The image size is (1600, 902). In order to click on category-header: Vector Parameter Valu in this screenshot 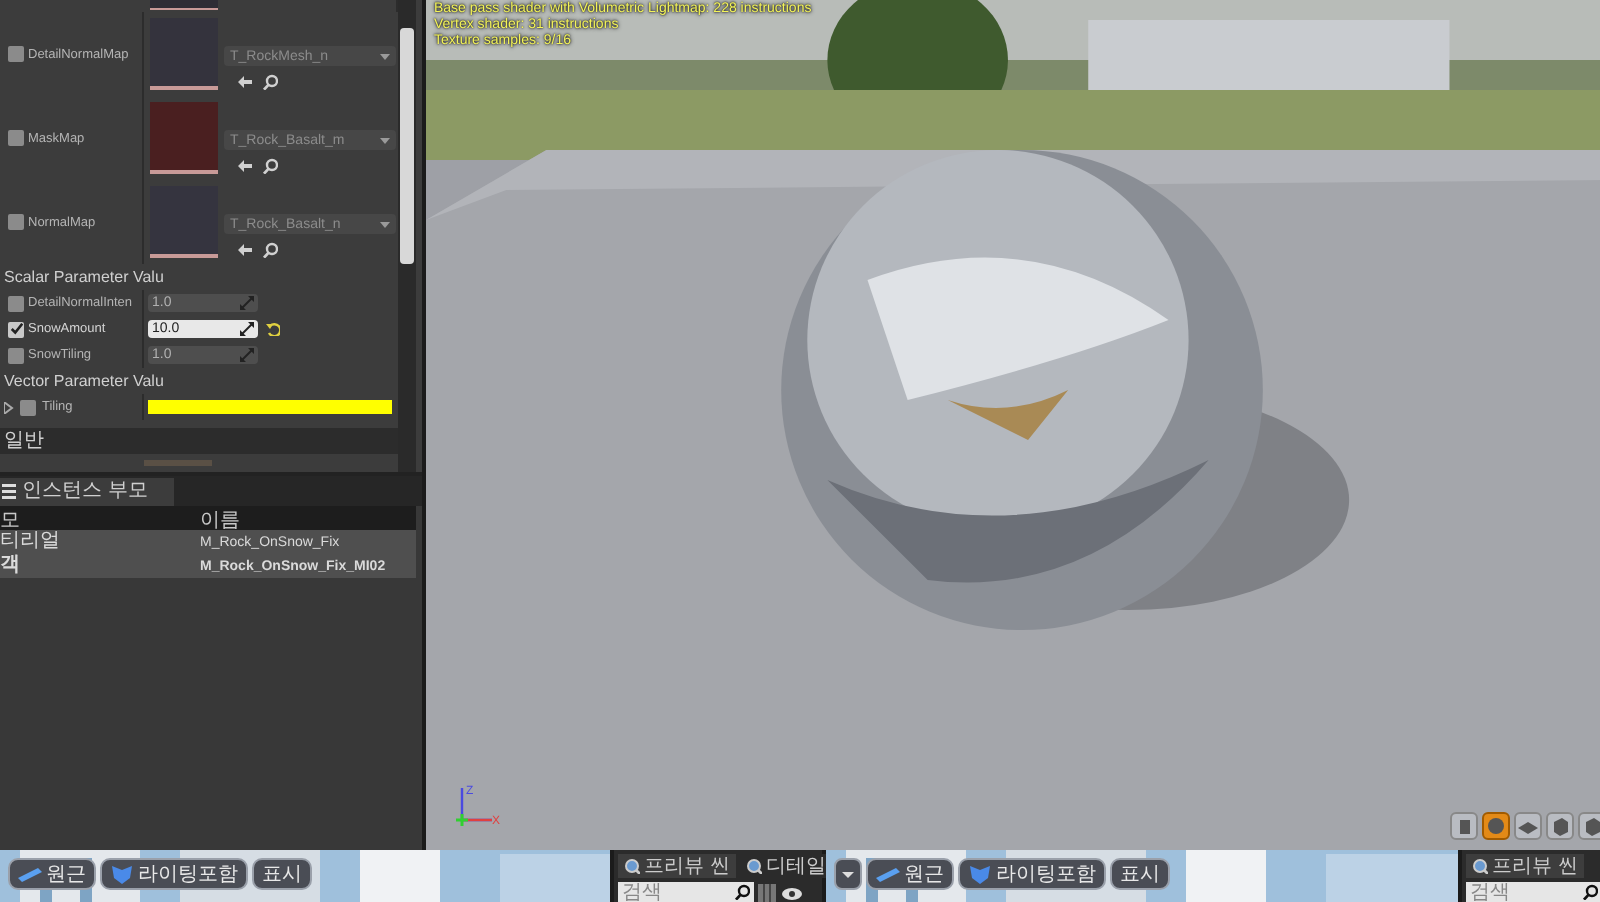, I will do `click(199, 381)`.